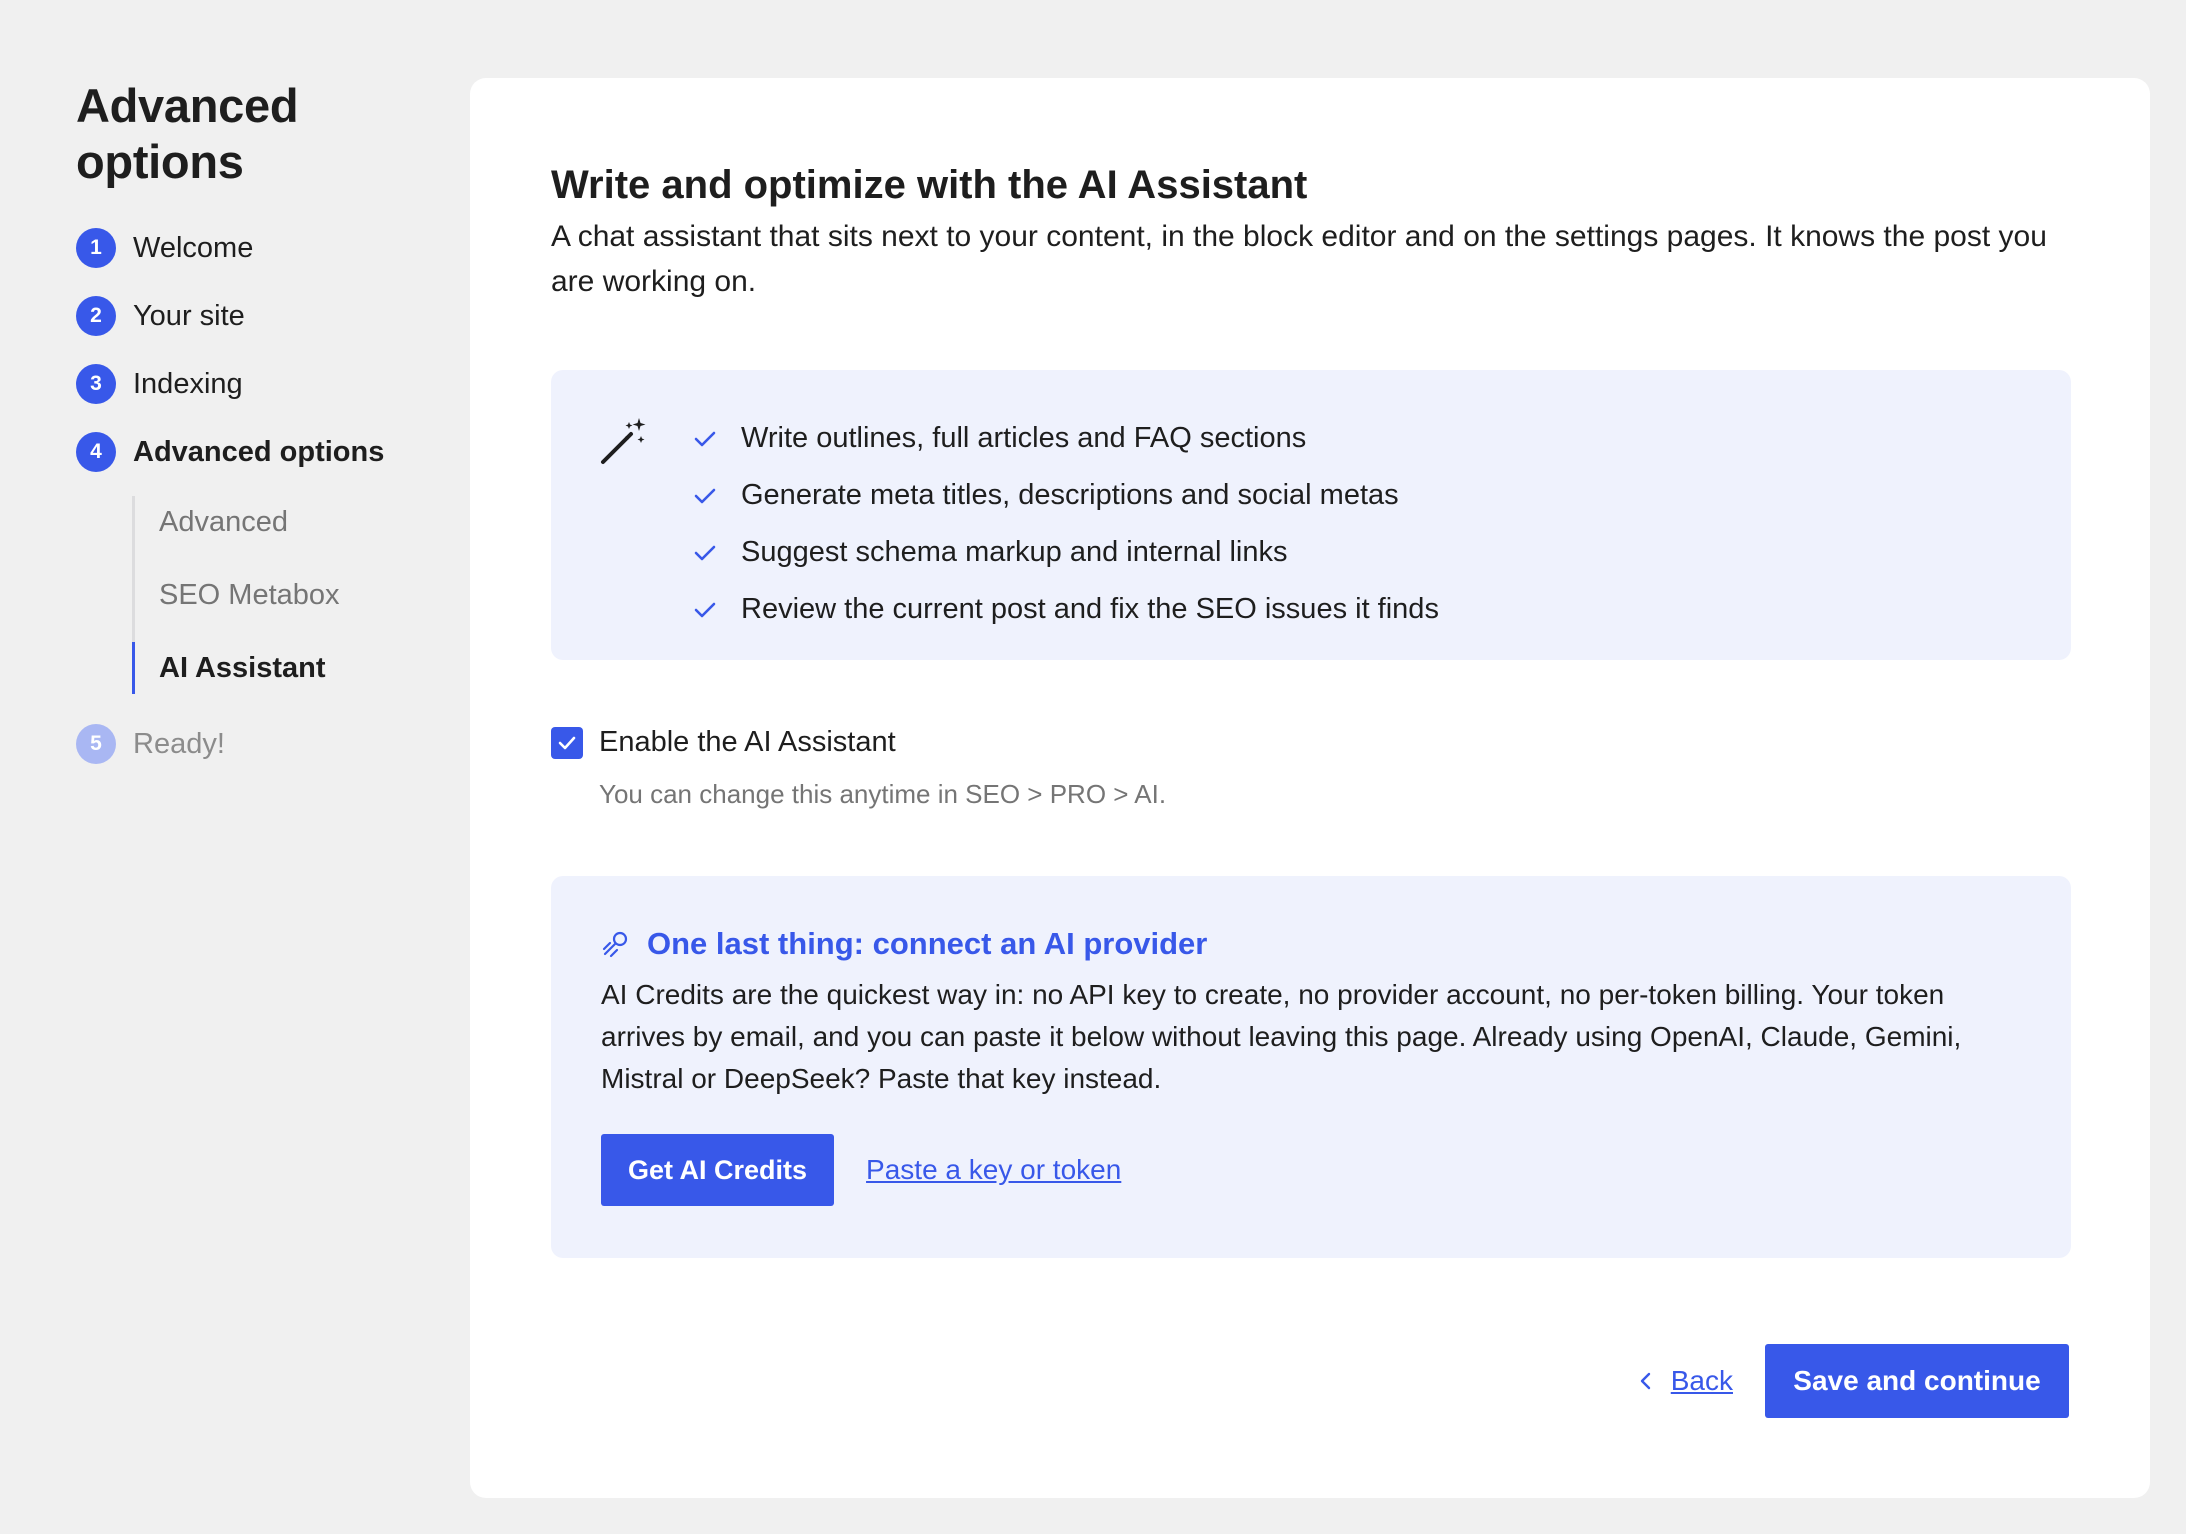  What do you see at coordinates (187, 133) in the screenshot?
I see `sidebar-title: Advanced options` at bounding box center [187, 133].